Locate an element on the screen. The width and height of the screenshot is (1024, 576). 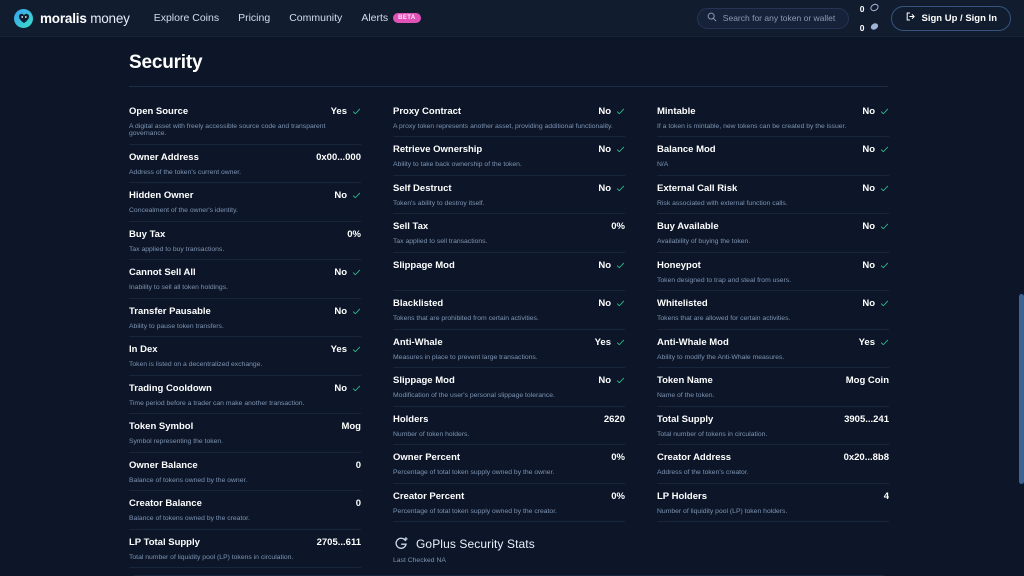
security-row-value-group: 0x20...8b8 is located at coordinates (866, 457).